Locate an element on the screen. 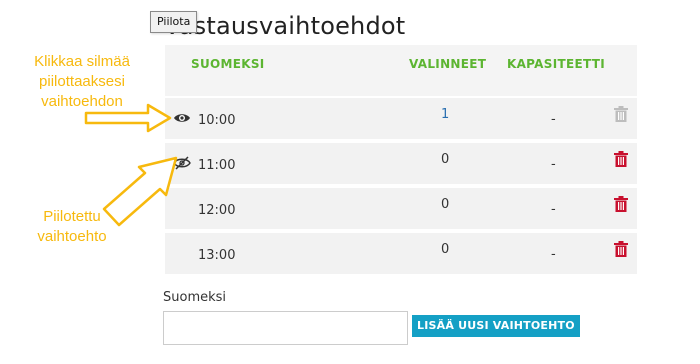 The image size is (700, 364). arrow-right-icon is located at coordinates (128, 118).